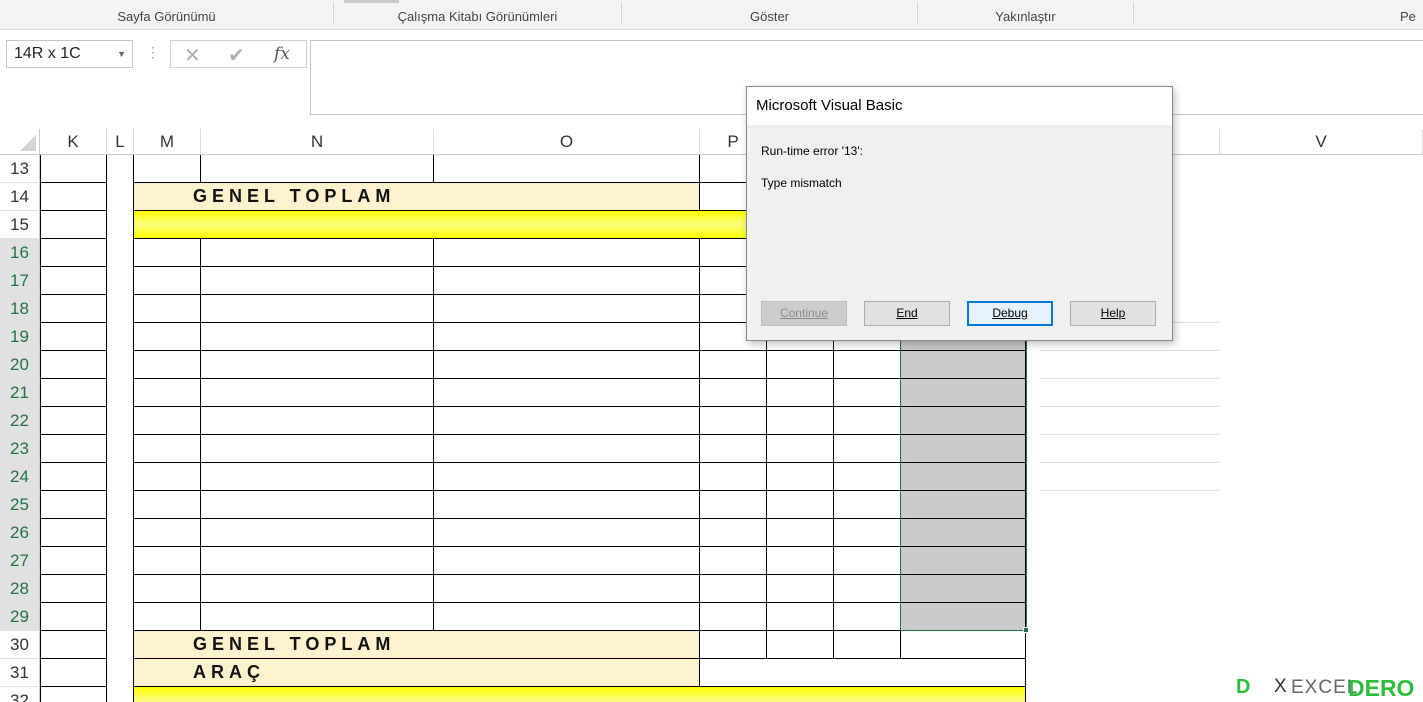 This screenshot has height=702, width=1423. Describe the element at coordinates (192, 55) in the screenshot. I see `cancel-icon: ✕` at that location.